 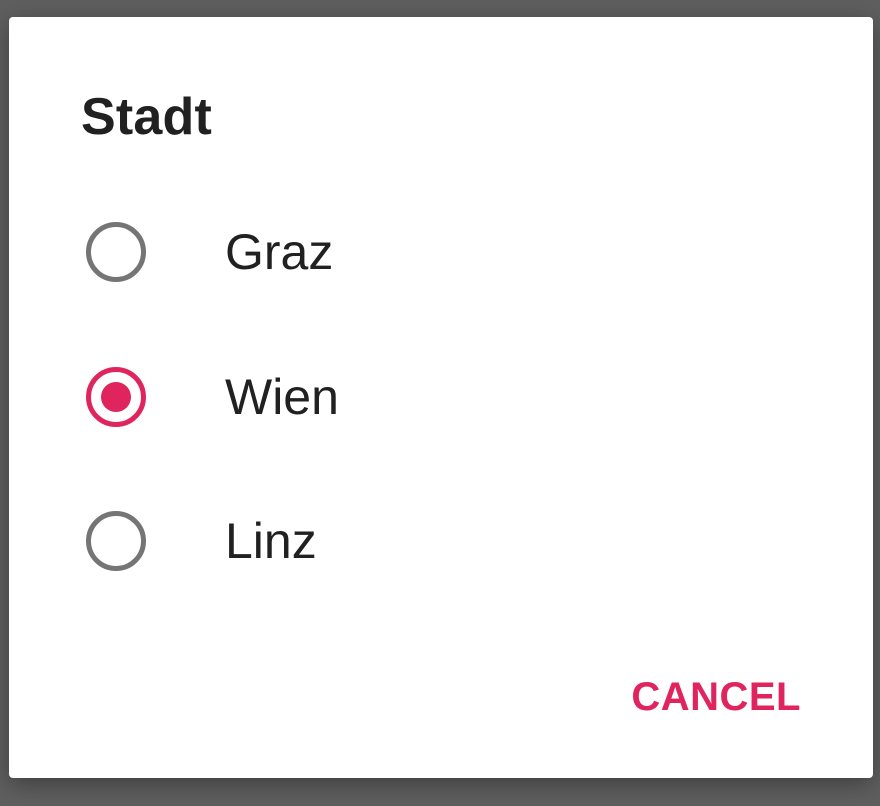 I want to click on option-linz: Linz, so click(x=441, y=541).